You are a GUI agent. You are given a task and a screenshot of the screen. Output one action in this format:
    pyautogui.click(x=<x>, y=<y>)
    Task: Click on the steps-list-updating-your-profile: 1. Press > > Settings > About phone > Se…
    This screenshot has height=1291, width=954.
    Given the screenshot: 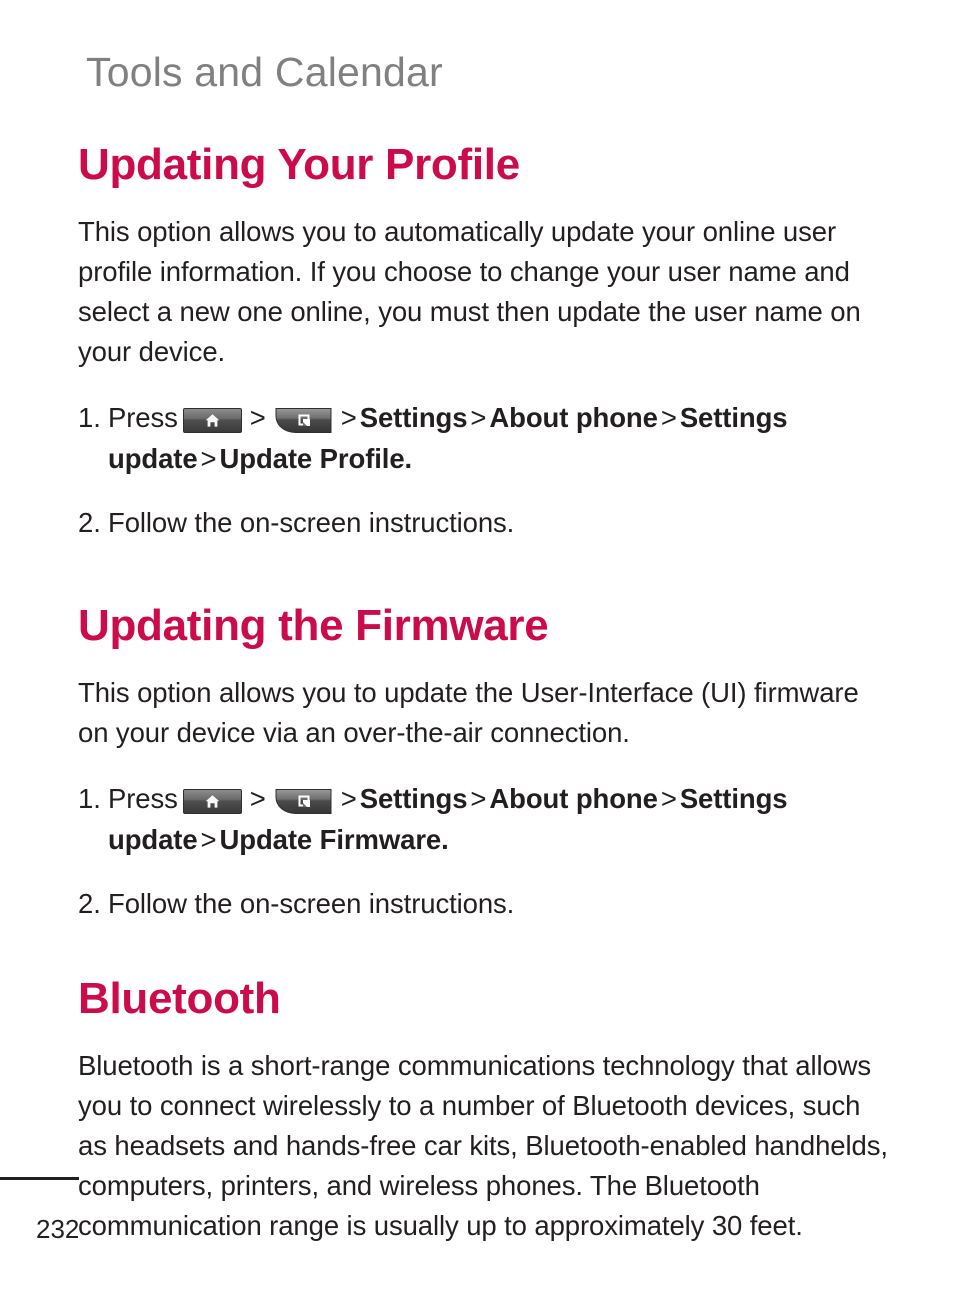 What is the action you would take?
    pyautogui.click(x=487, y=470)
    